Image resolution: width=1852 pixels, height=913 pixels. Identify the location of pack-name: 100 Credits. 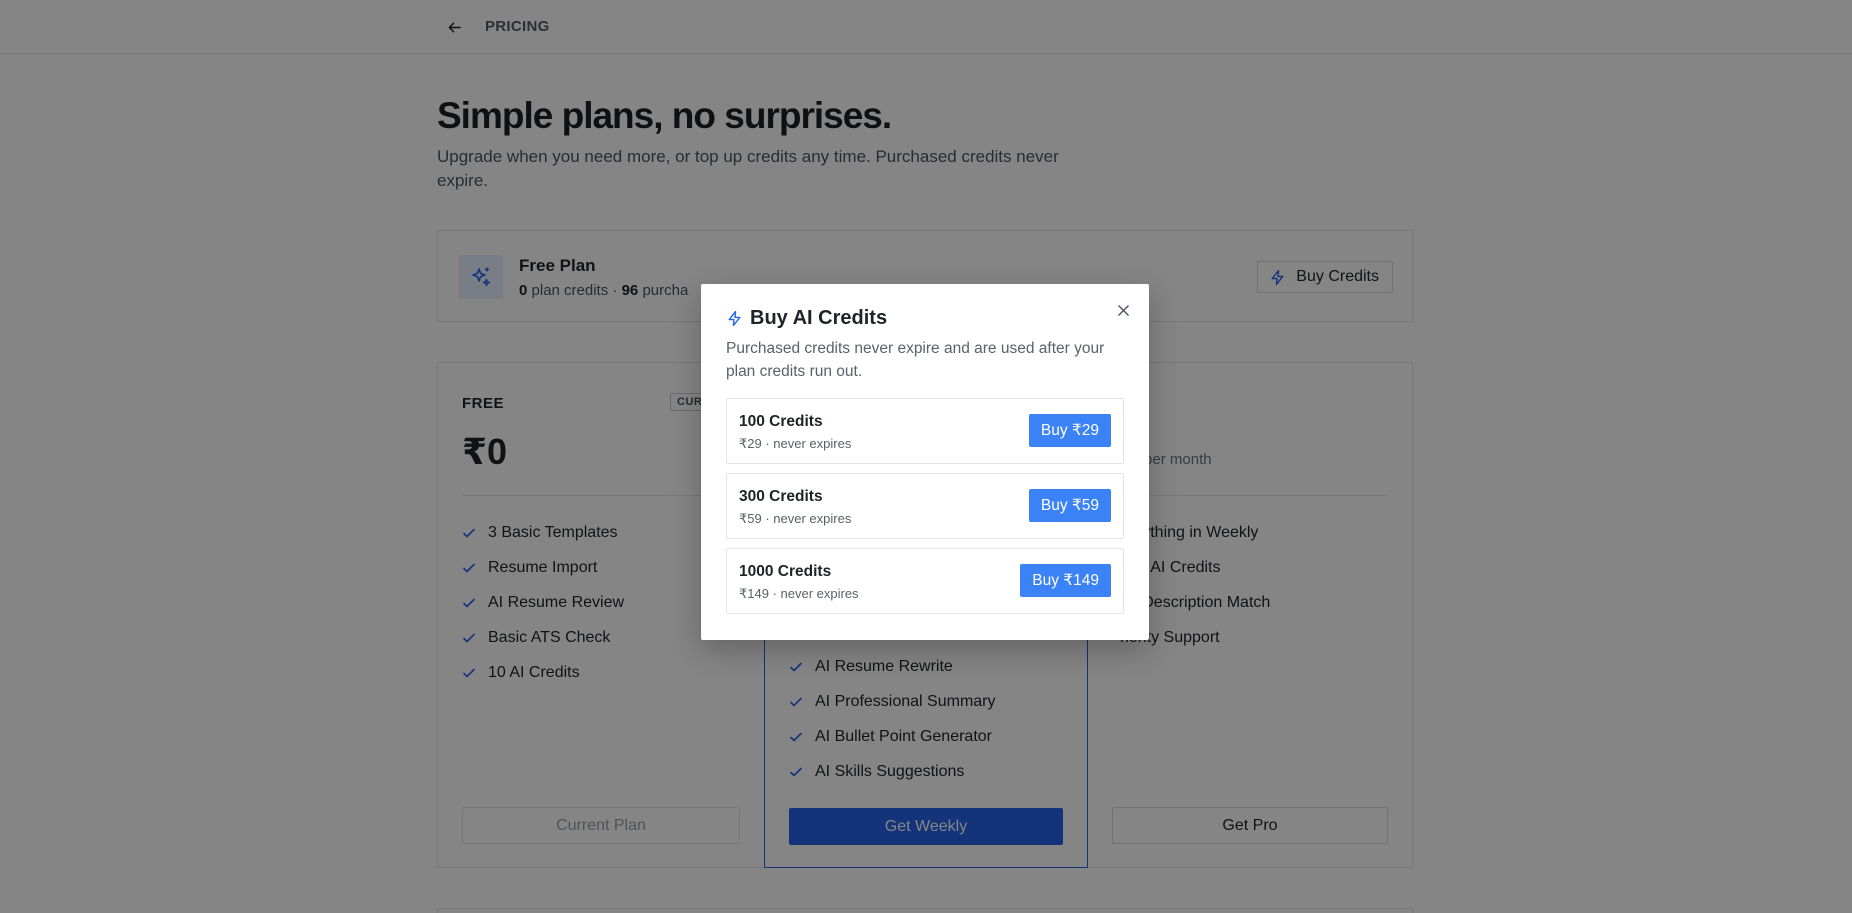
(781, 421).